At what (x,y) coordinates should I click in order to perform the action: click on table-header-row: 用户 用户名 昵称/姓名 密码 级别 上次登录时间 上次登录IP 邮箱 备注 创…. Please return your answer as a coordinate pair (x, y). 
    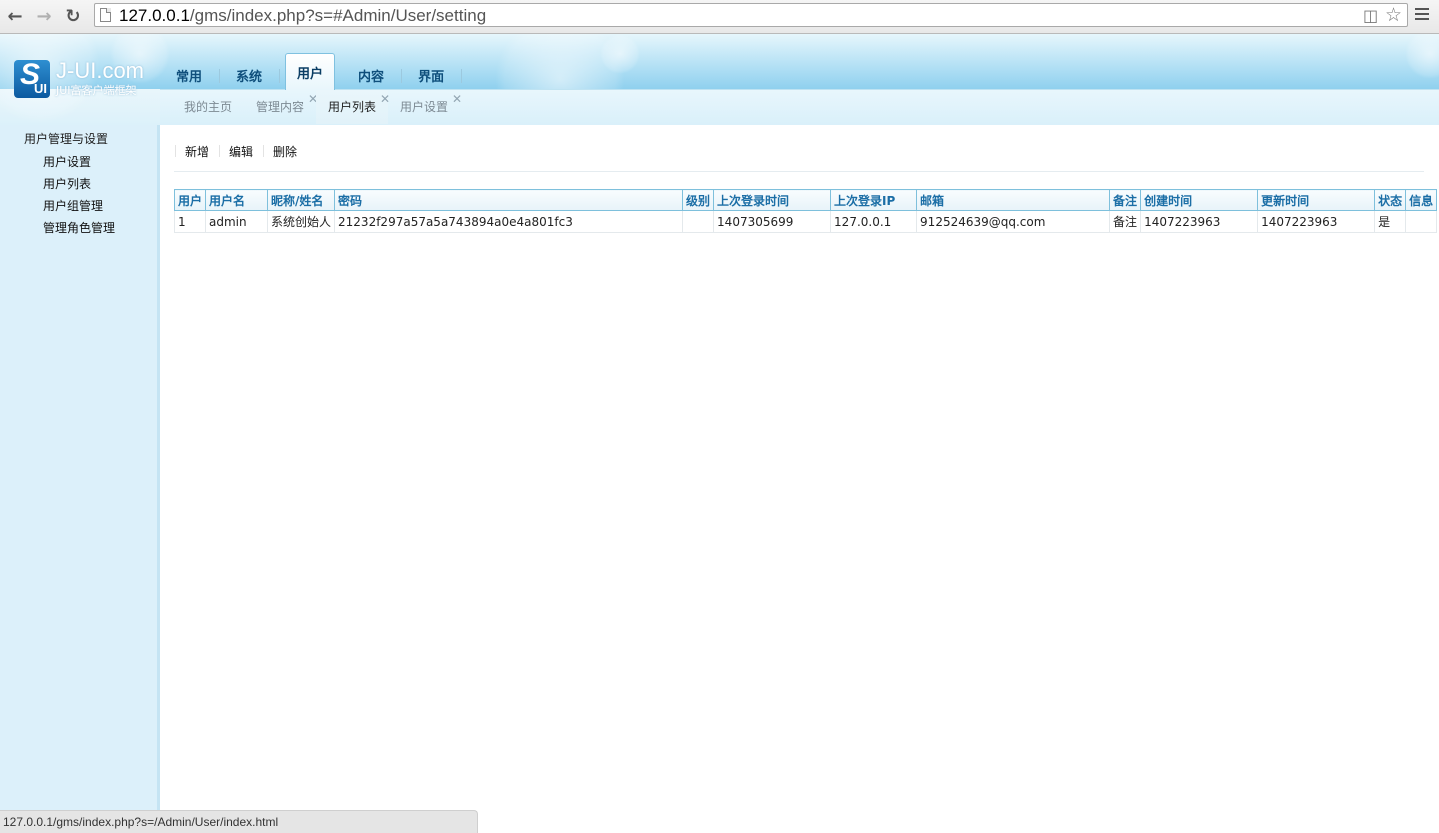
    Looking at the image, I should click on (805, 200).